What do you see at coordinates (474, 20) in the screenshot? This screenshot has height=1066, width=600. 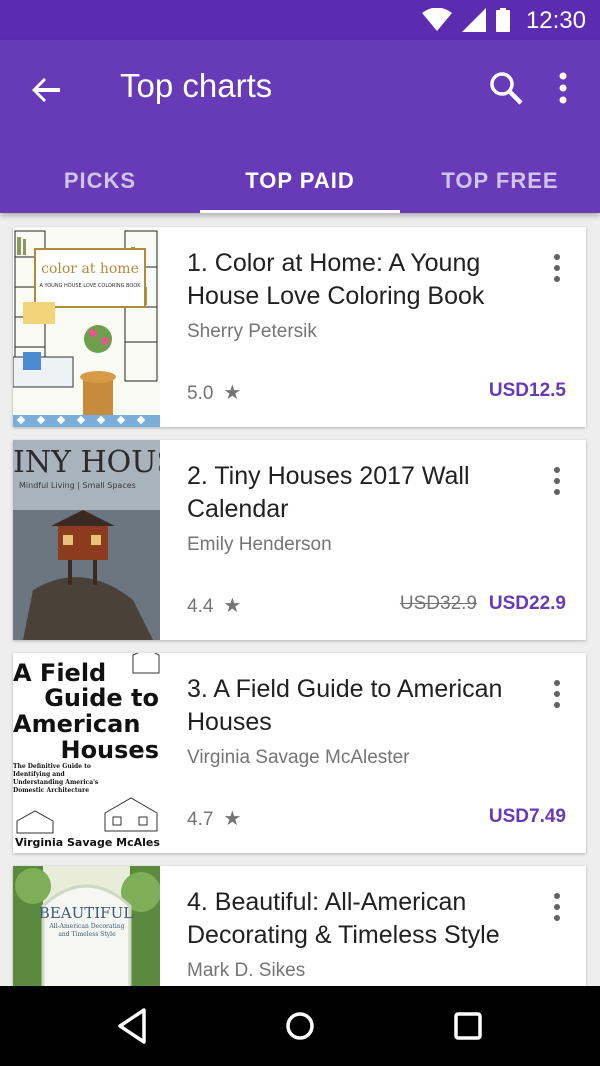 I see `signal-icon` at bounding box center [474, 20].